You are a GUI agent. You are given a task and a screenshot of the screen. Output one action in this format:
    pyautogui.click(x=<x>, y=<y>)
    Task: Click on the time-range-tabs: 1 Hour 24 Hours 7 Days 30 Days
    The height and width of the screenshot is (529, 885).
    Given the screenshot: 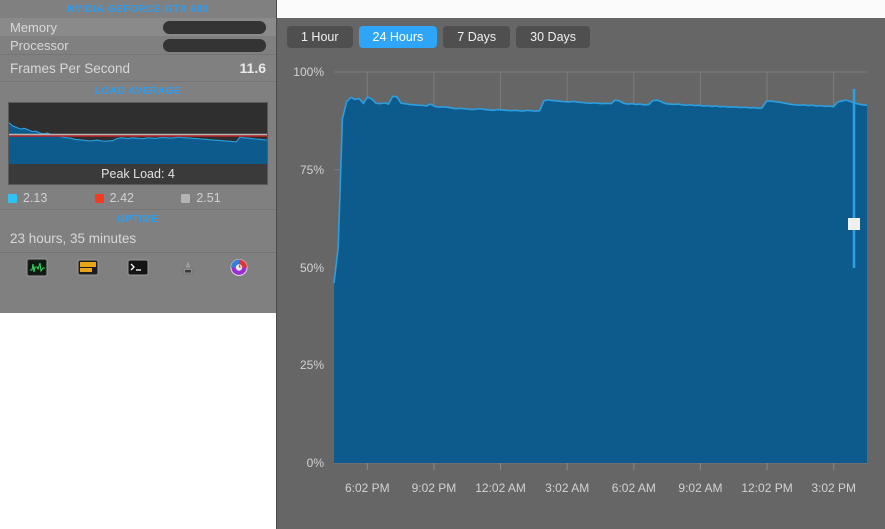 What is the action you would take?
    pyautogui.click(x=581, y=37)
    